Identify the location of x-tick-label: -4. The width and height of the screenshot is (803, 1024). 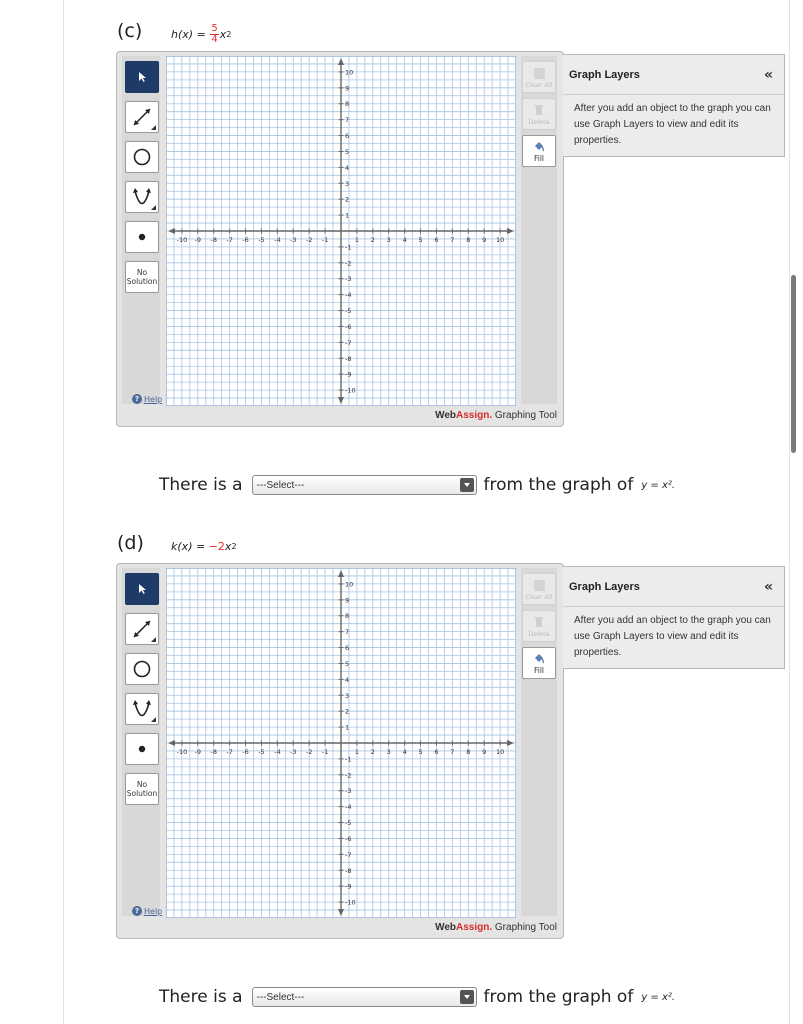
(277, 240).